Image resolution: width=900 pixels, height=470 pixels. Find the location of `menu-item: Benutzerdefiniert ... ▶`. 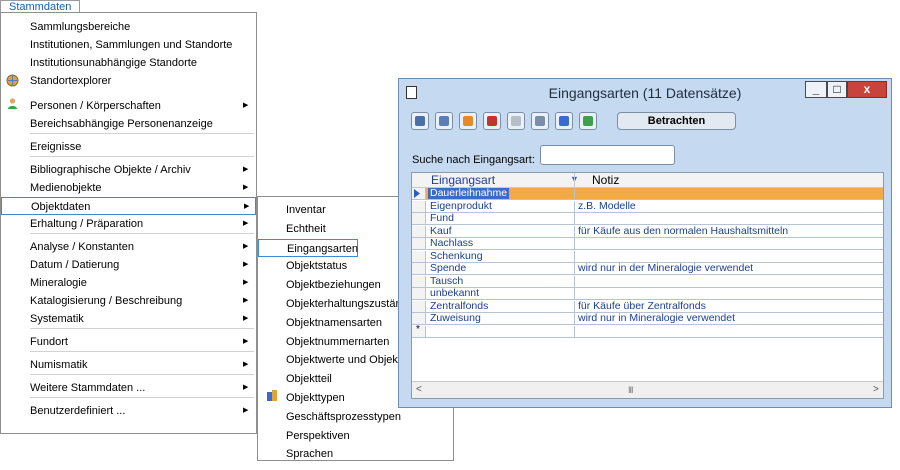

menu-item: Benutzerdefiniert ... ▶ is located at coordinates (128, 411).